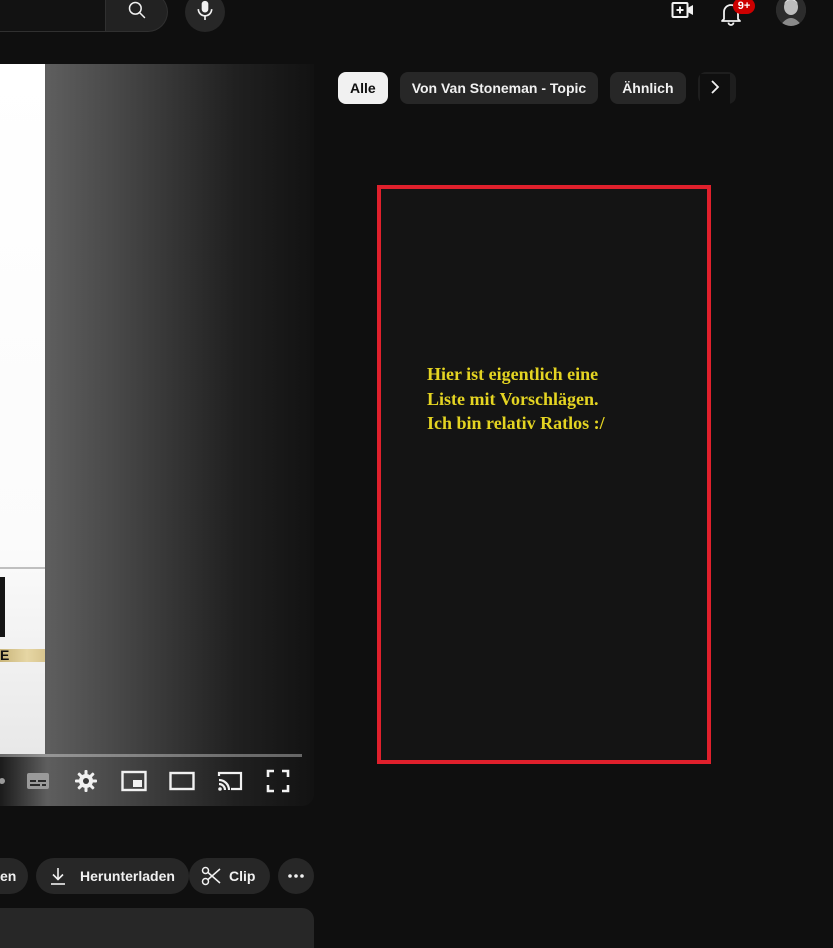 The height and width of the screenshot is (948, 833). I want to click on theater-mode-icon, so click(182, 783).